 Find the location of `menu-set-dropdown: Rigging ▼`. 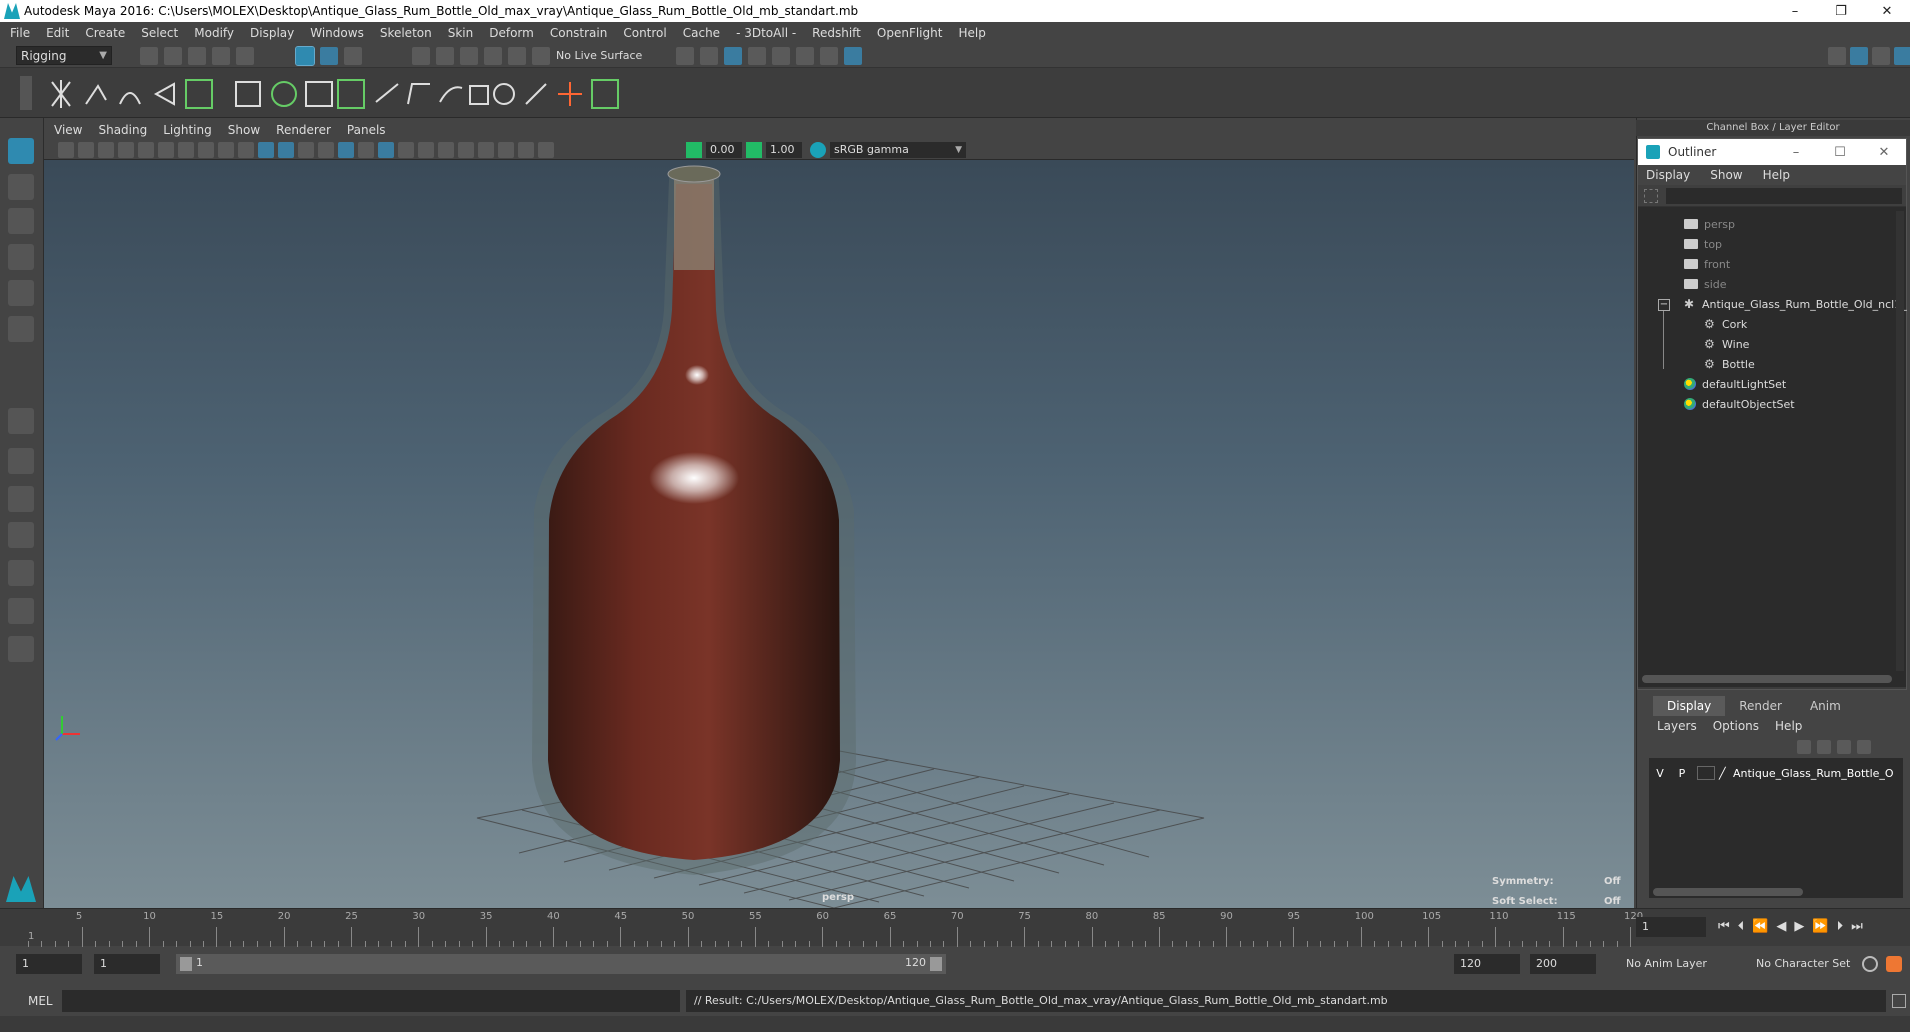

menu-set-dropdown: Rigging ▼ is located at coordinates (64, 55).